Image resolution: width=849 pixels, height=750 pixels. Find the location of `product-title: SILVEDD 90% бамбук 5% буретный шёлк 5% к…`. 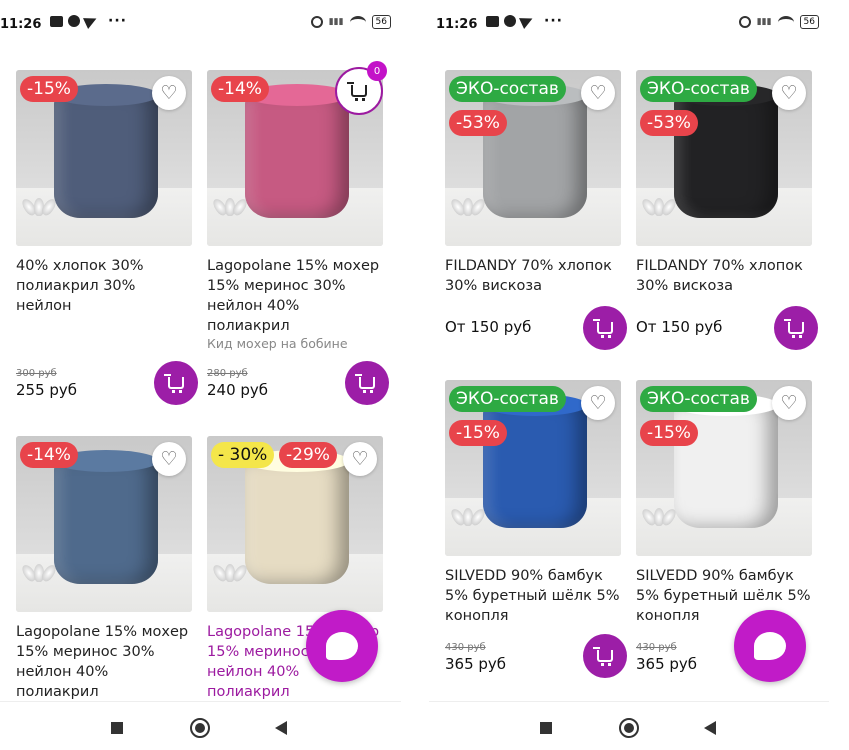

product-title: SILVEDD 90% бамбук 5% буретный шёлк 5% к… is located at coordinates (534, 596).